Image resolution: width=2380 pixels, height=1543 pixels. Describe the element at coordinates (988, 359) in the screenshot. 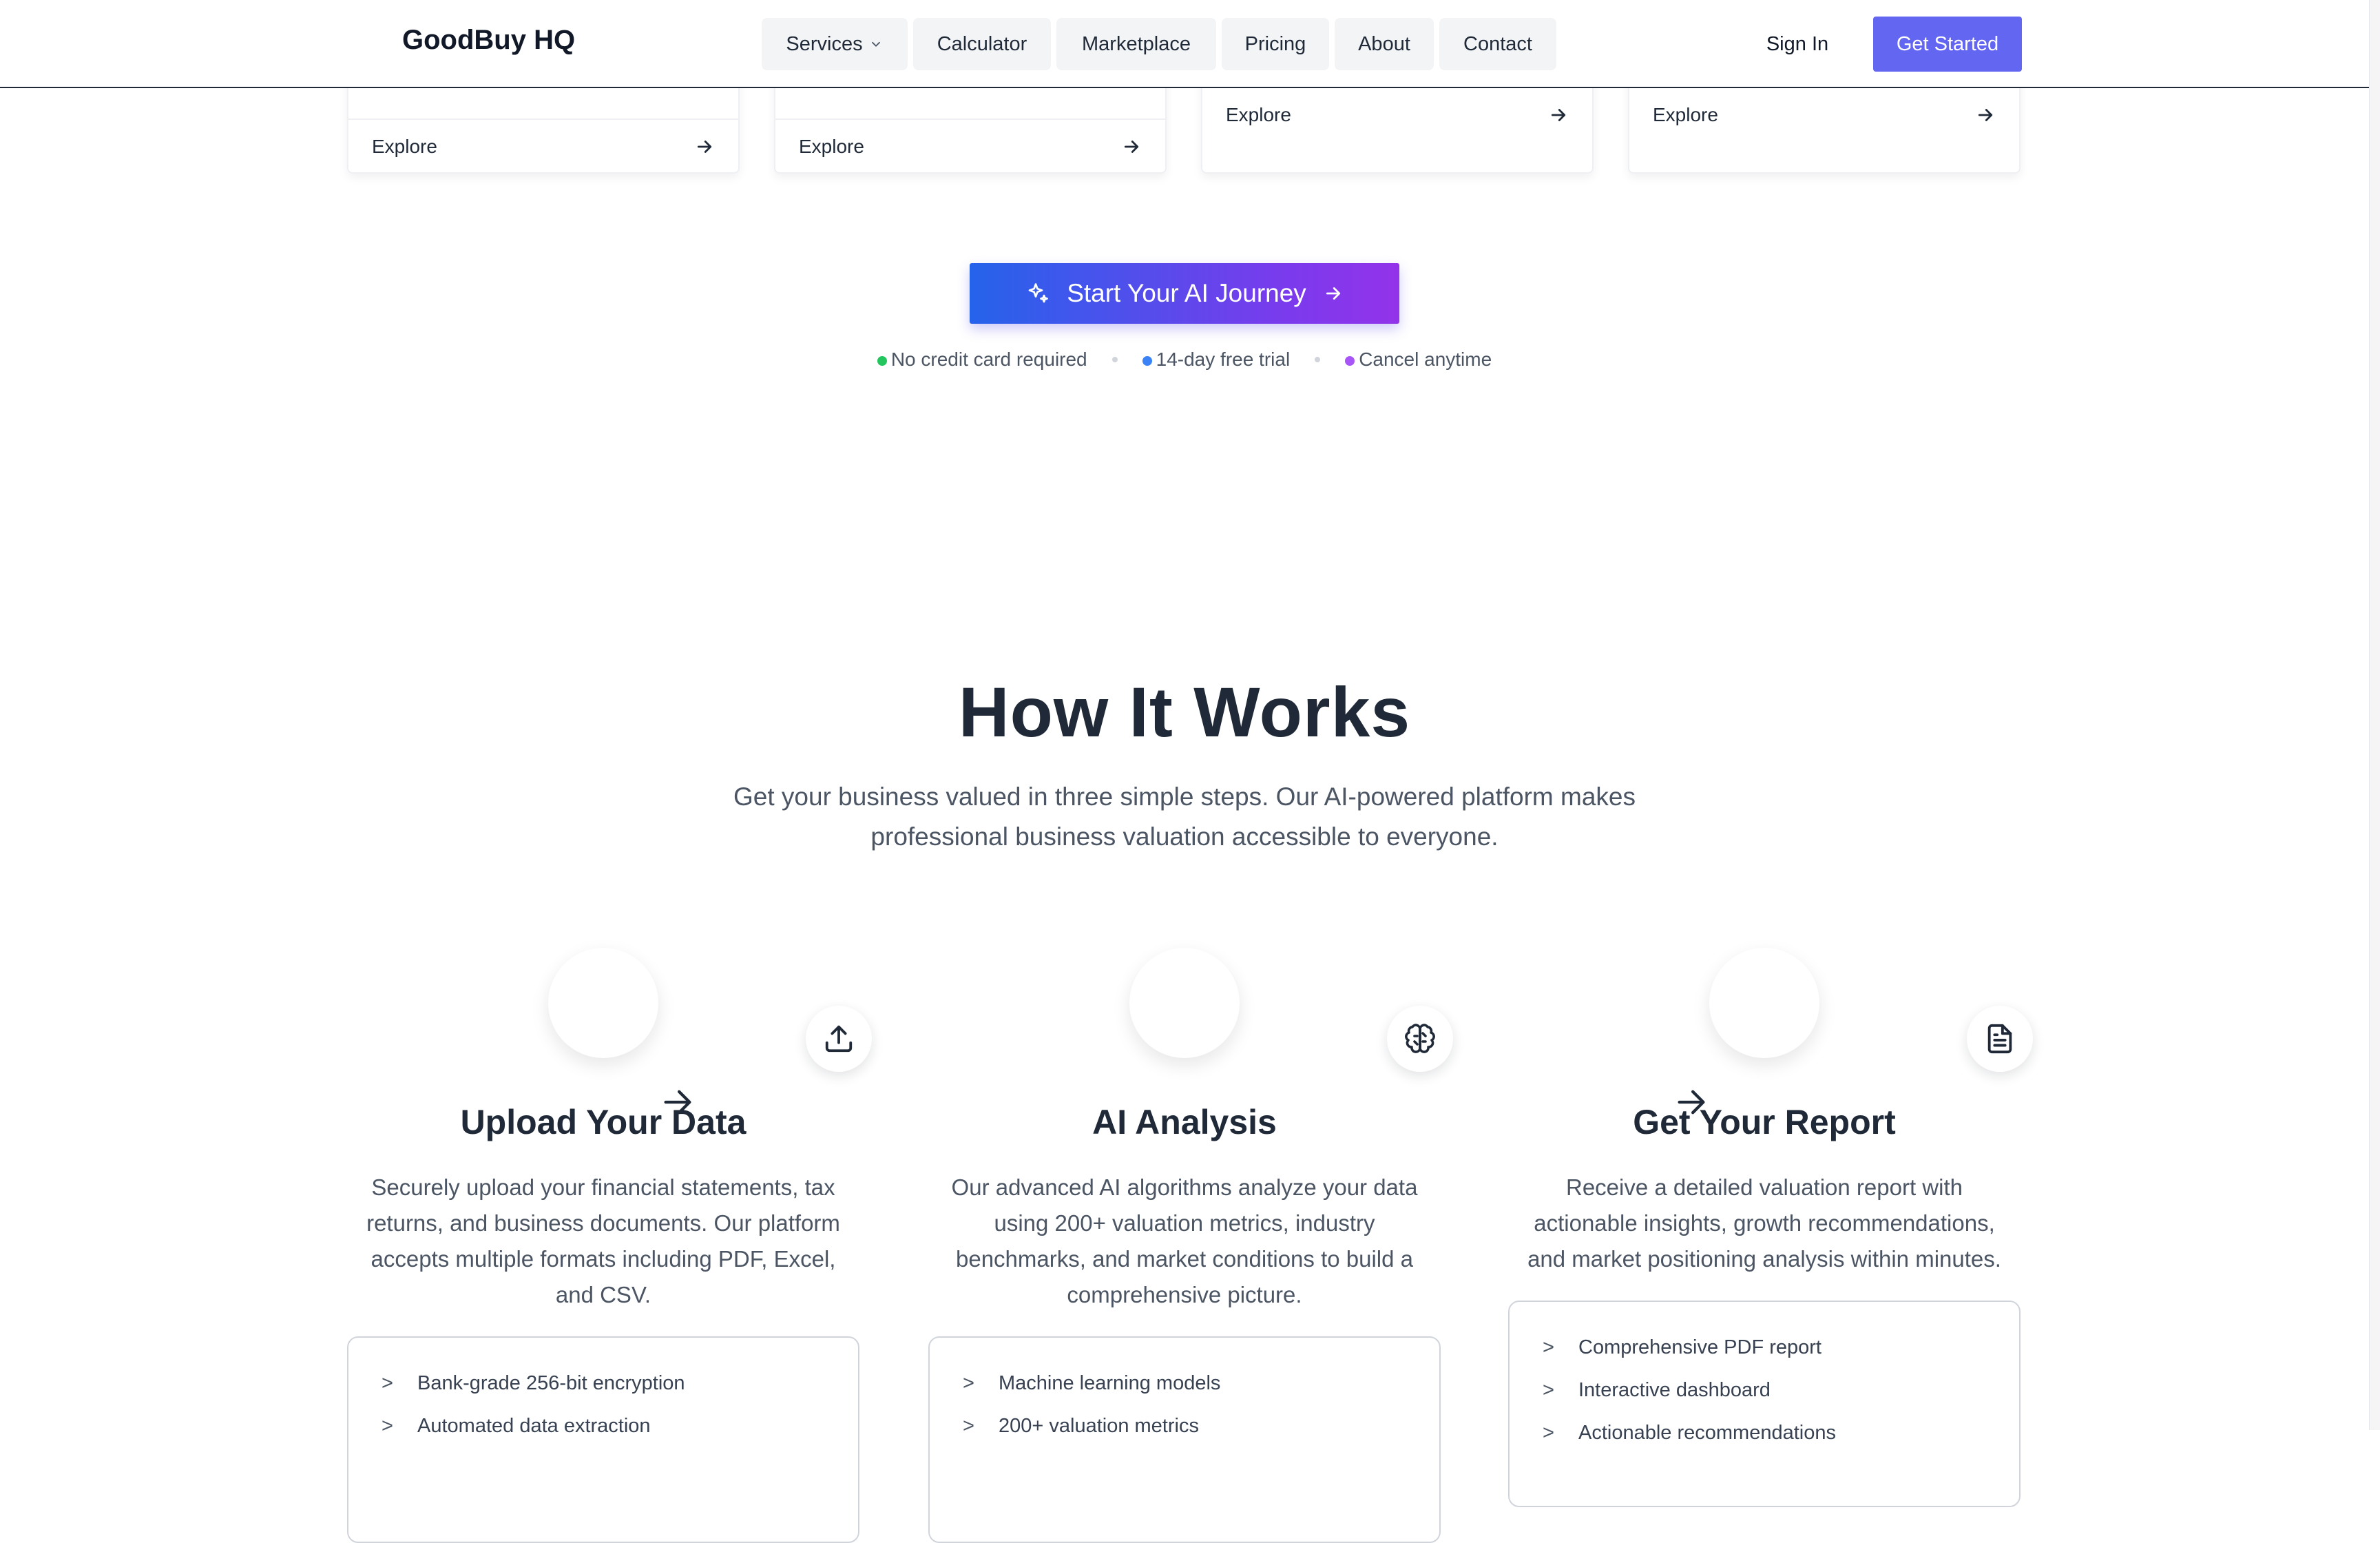

I see `perk-text: No credit card required` at that location.